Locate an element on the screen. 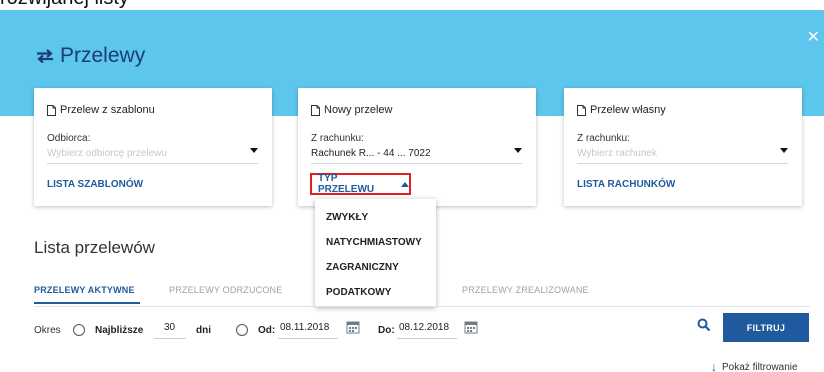 The image size is (824, 372). from-date-input: 08.11.2018 is located at coordinates (304, 327).